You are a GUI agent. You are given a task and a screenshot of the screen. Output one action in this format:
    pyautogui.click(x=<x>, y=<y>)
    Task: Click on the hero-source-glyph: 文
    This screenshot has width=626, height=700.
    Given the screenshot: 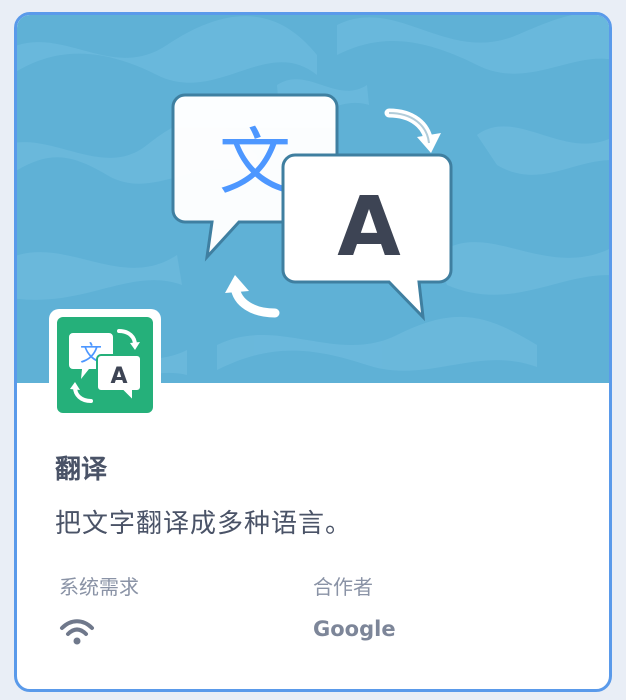 What is the action you would take?
    pyautogui.click(x=255, y=162)
    